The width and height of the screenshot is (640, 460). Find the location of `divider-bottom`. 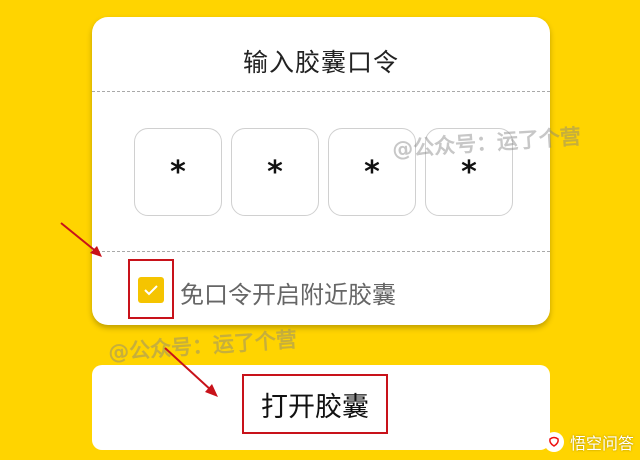

divider-bottom is located at coordinates (321, 251).